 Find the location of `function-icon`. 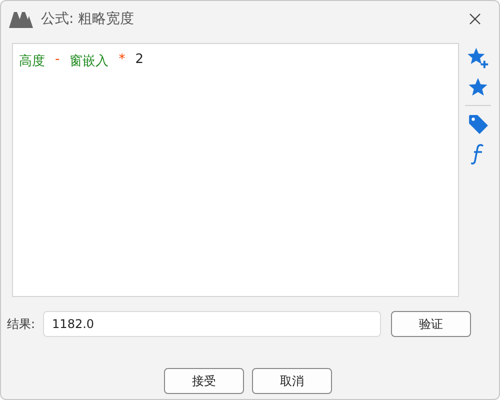

function-icon is located at coordinates (478, 154).